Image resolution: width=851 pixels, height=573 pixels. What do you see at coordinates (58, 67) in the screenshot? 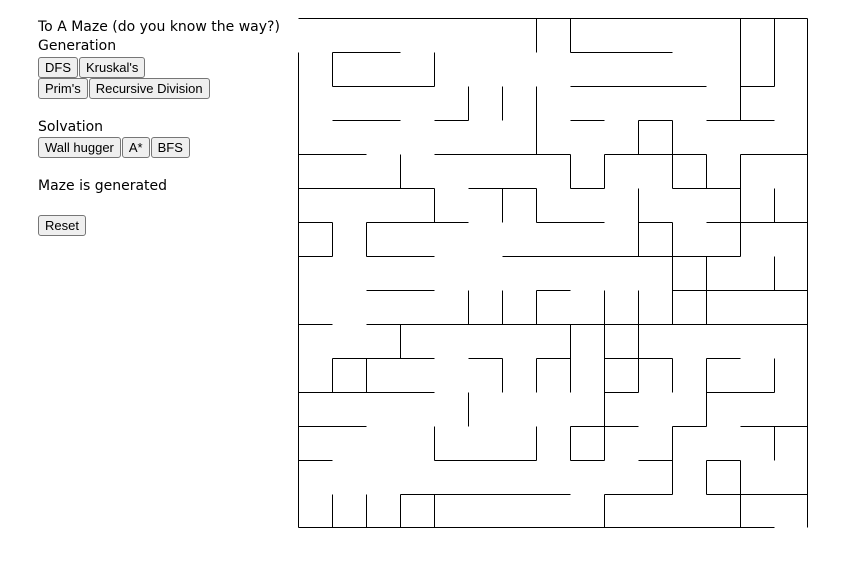
I see `dfs-button: DFS` at bounding box center [58, 67].